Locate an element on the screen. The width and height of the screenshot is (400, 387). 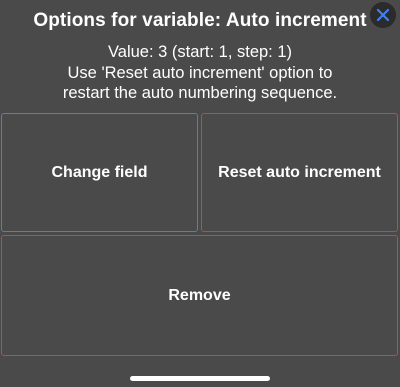
hint-line-1: Use 'Reset auto increment' option to is located at coordinates (200, 72).